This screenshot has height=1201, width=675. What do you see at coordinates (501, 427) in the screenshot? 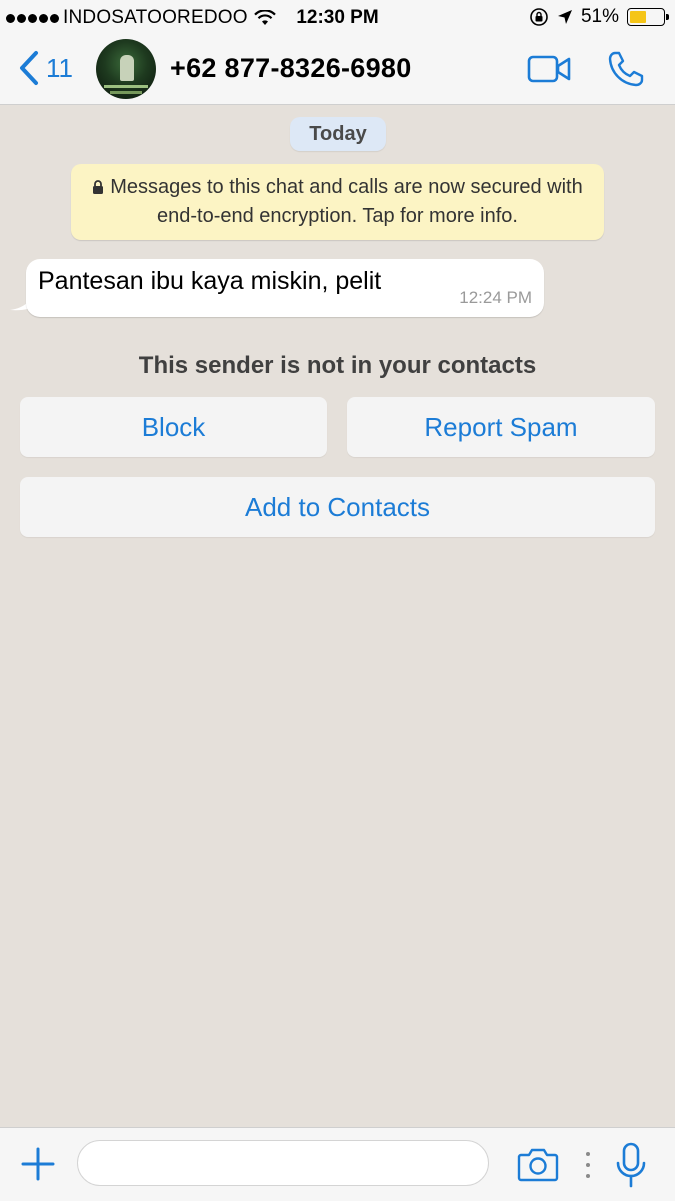
I see `report-spam-button: Report Spam` at bounding box center [501, 427].